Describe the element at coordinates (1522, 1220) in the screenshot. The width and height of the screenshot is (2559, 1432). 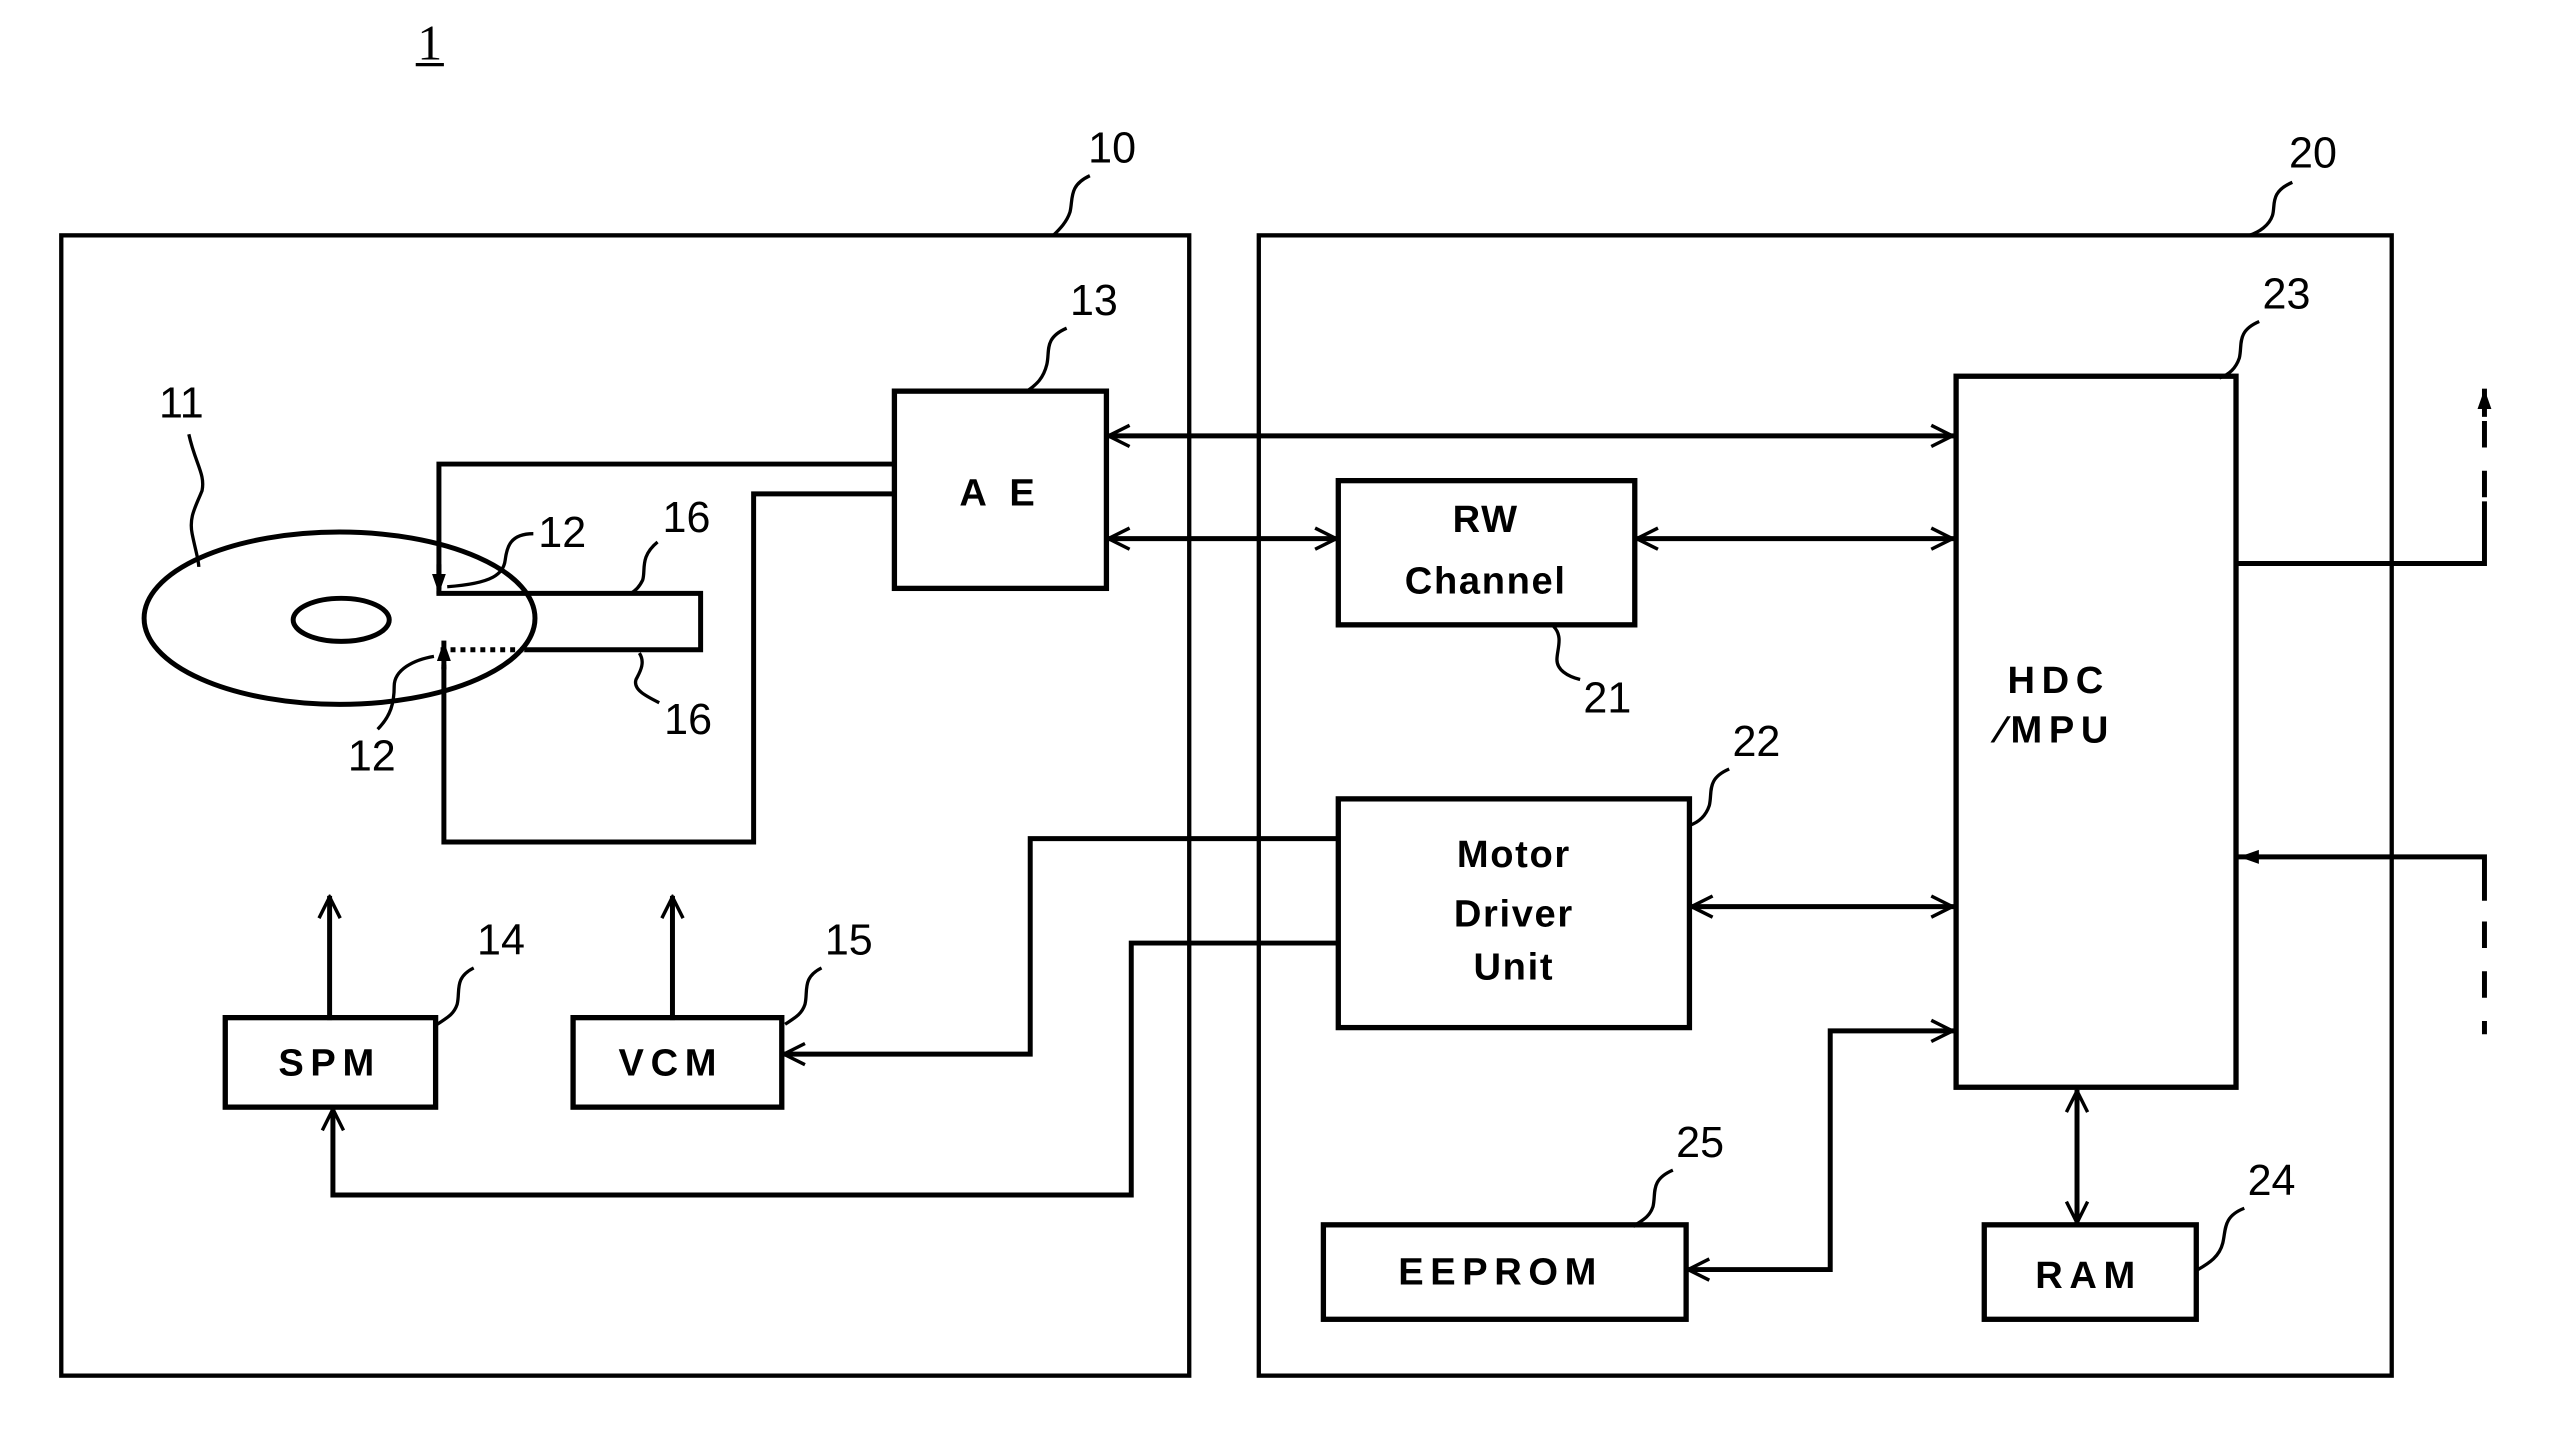
I see `eeprom-block: EEPROM 25` at that location.